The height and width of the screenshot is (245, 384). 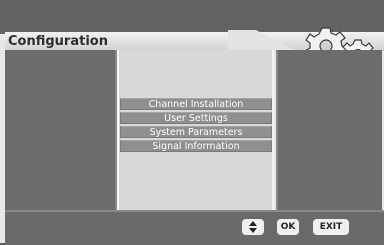 I want to click on menu-item-signal-information: Signal Information, so click(x=196, y=146).